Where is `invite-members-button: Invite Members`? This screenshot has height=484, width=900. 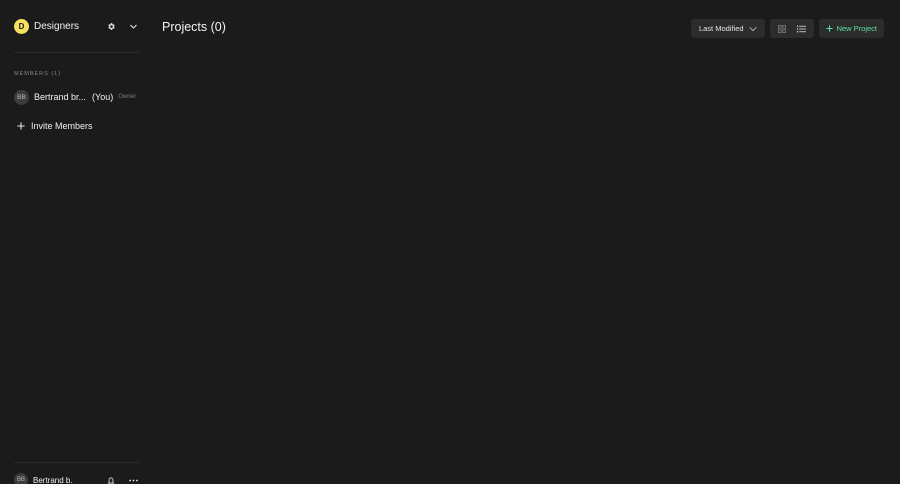 invite-members-button: Invite Members is located at coordinates (53, 126).